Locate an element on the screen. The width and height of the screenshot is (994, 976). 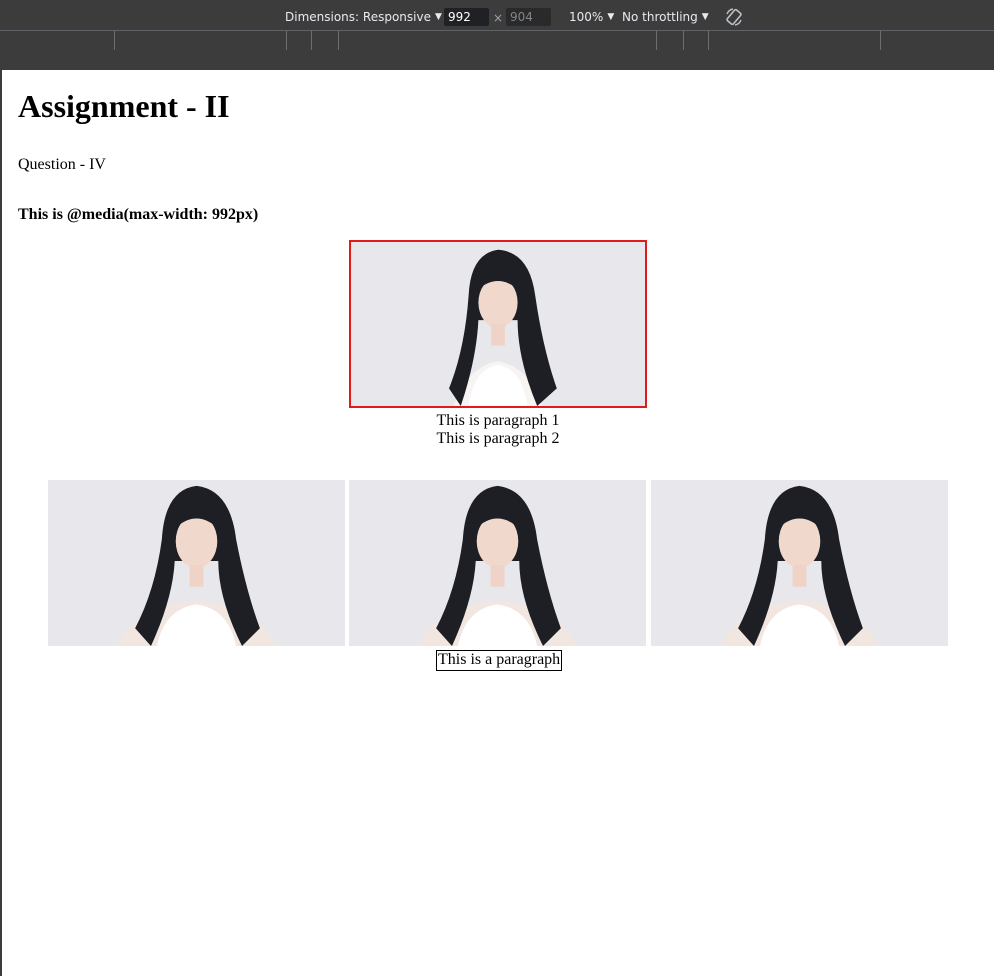
dimensions-dropdown: Dimensions: Responsive ▼ is located at coordinates (363, 17).